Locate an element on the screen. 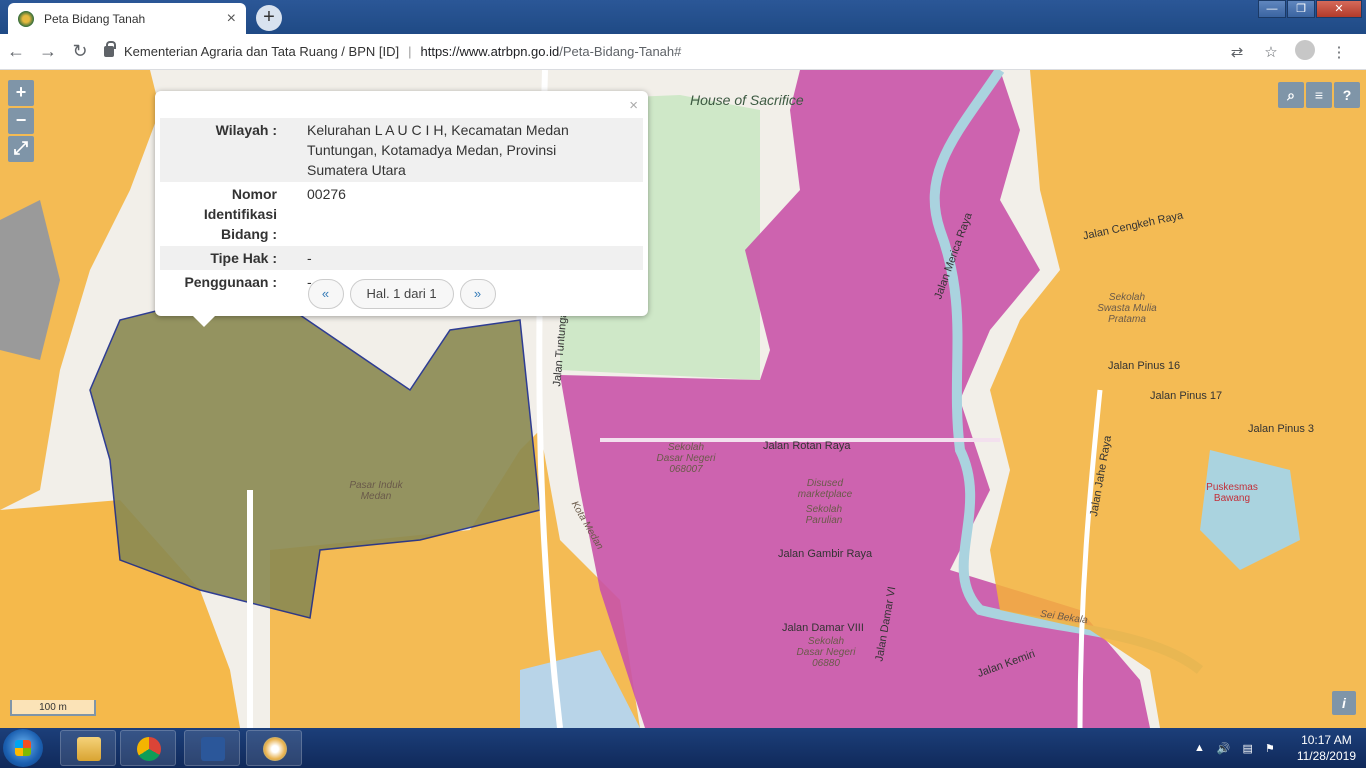  network-icon: ▤ is located at coordinates (1248, 748).